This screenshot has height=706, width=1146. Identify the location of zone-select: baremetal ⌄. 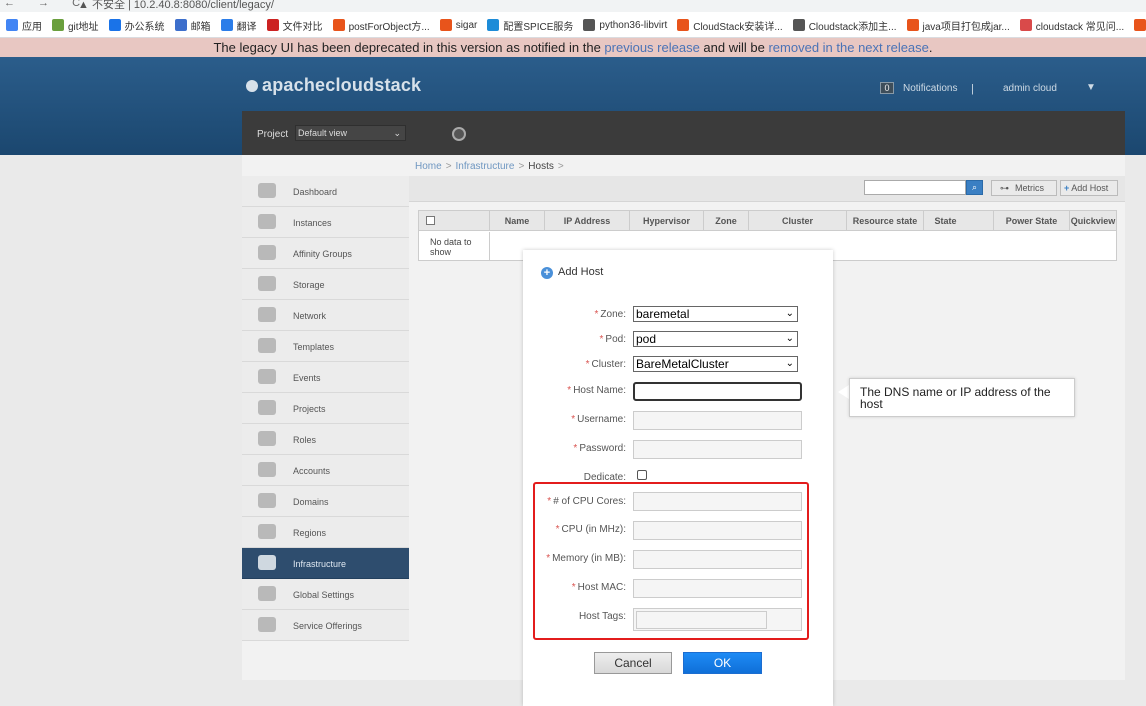
(715, 314).